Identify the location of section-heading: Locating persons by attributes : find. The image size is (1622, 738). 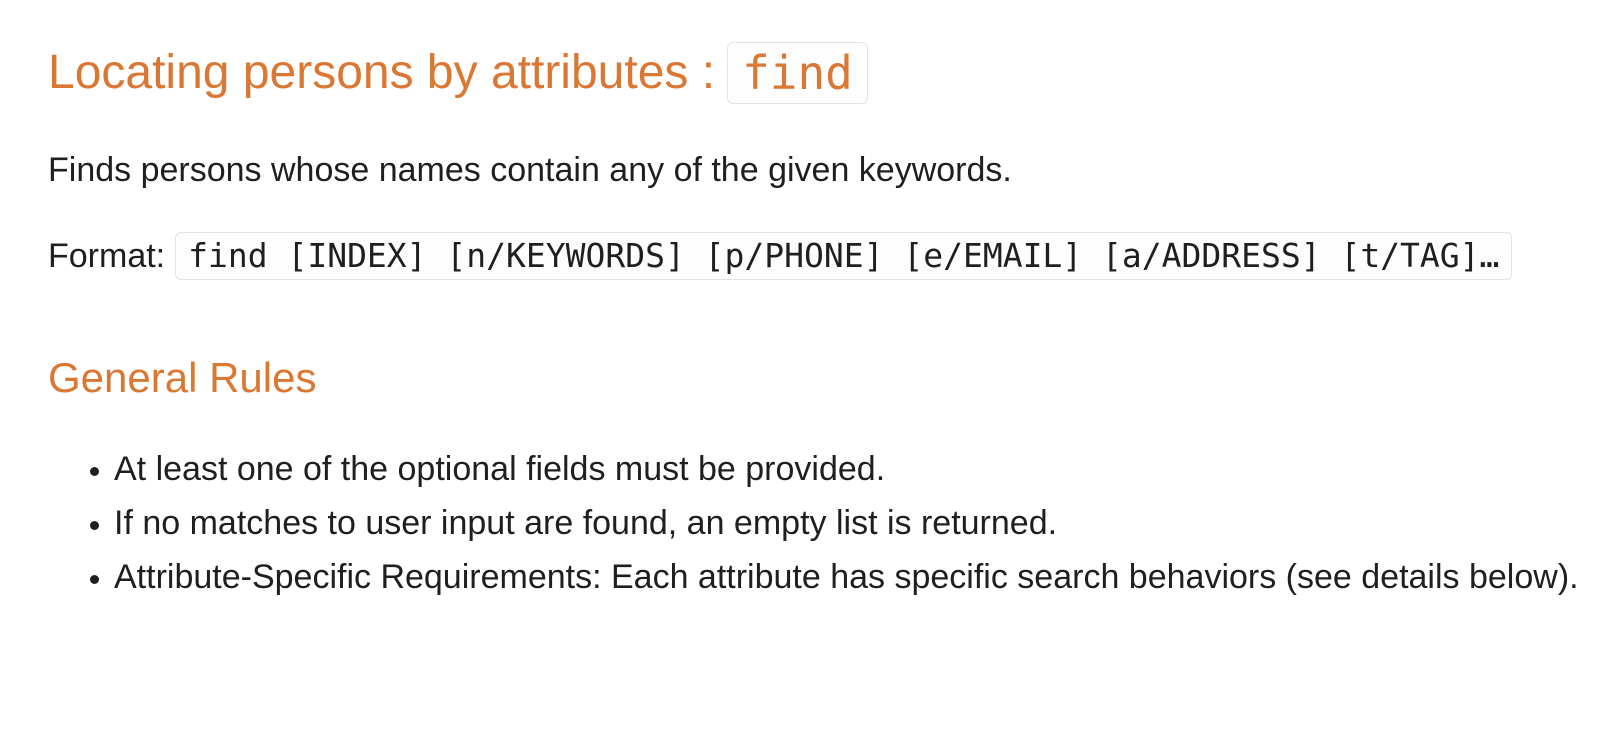
(818, 73).